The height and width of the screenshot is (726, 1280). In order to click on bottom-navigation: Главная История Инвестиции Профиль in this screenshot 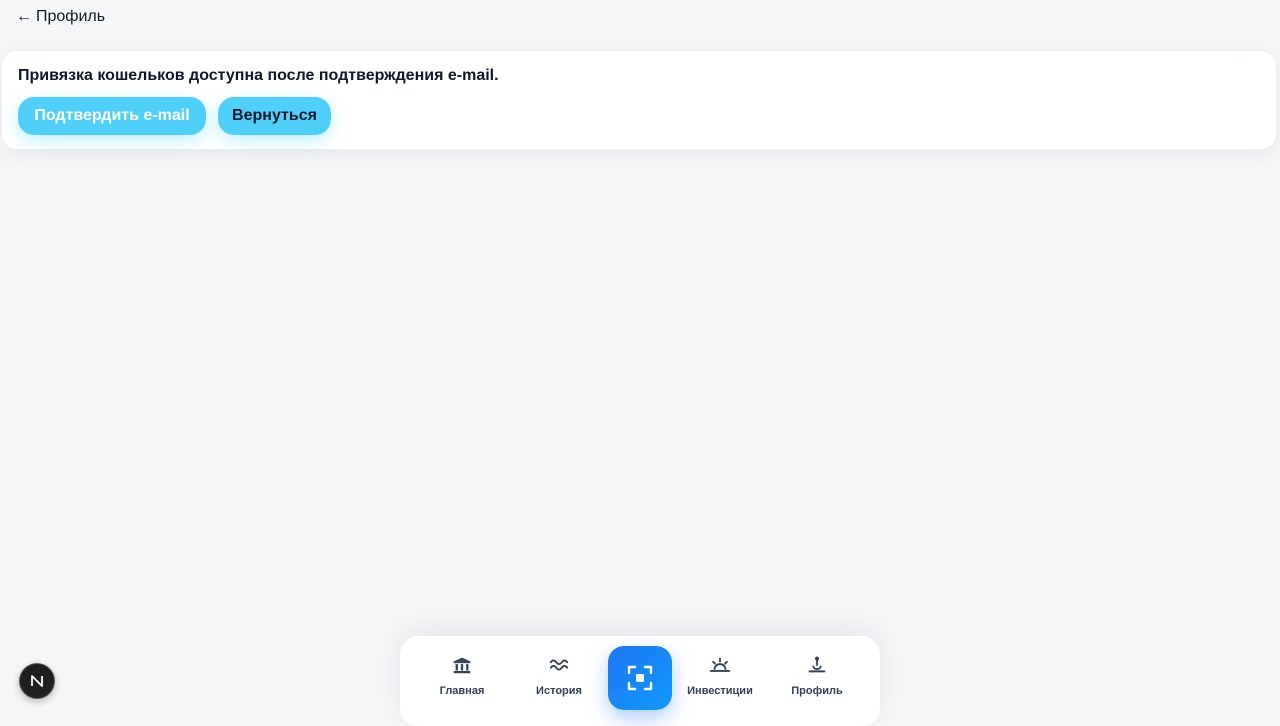, I will do `click(640, 681)`.